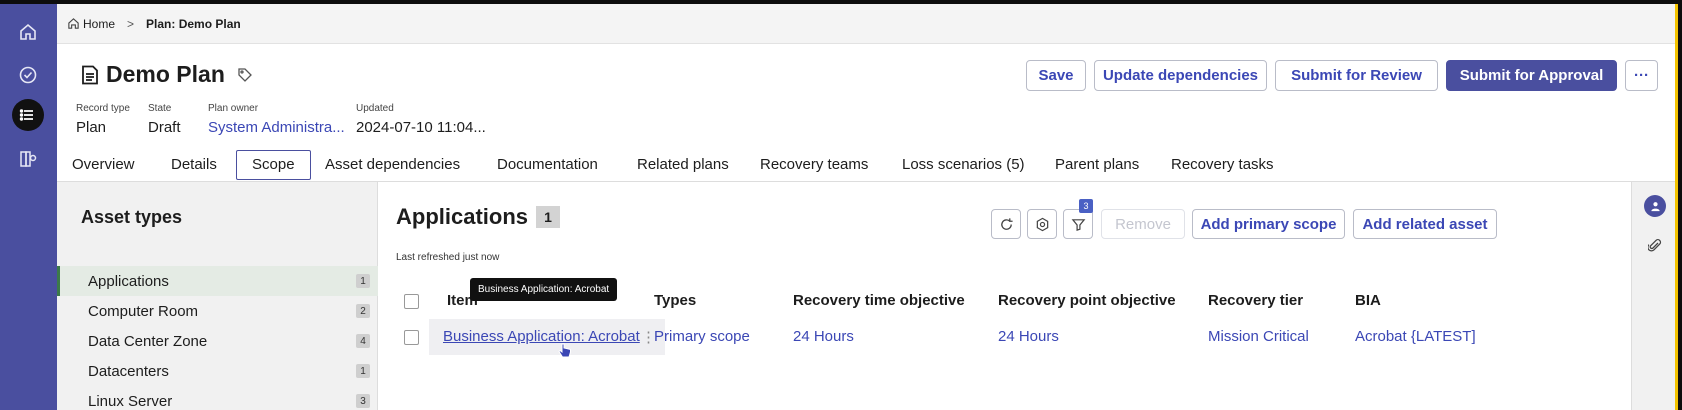  Describe the element at coordinates (103, 108) in the screenshot. I see `field-label: Record type` at that location.